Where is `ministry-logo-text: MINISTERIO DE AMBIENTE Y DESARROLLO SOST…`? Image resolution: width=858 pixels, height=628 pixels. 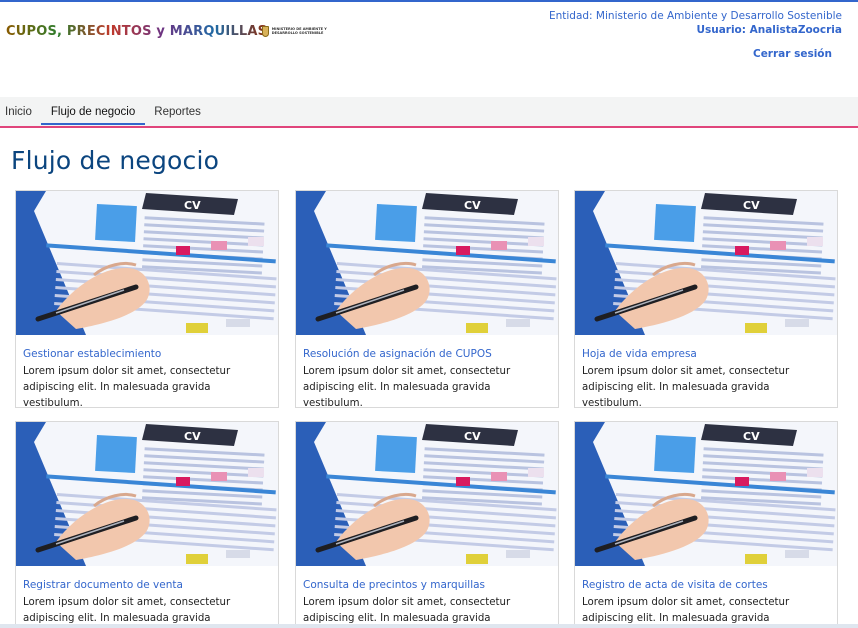 ministry-logo-text: MINISTERIO DE AMBIENTE Y DESARROLLO SOST… is located at coordinates (299, 31).